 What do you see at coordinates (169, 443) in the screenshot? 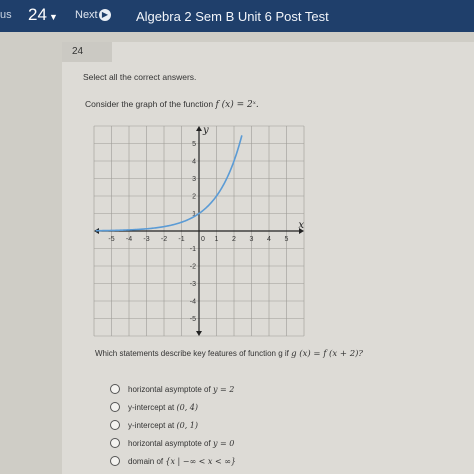
I see `option-text-4: horizontal asymptote of` at bounding box center [169, 443].